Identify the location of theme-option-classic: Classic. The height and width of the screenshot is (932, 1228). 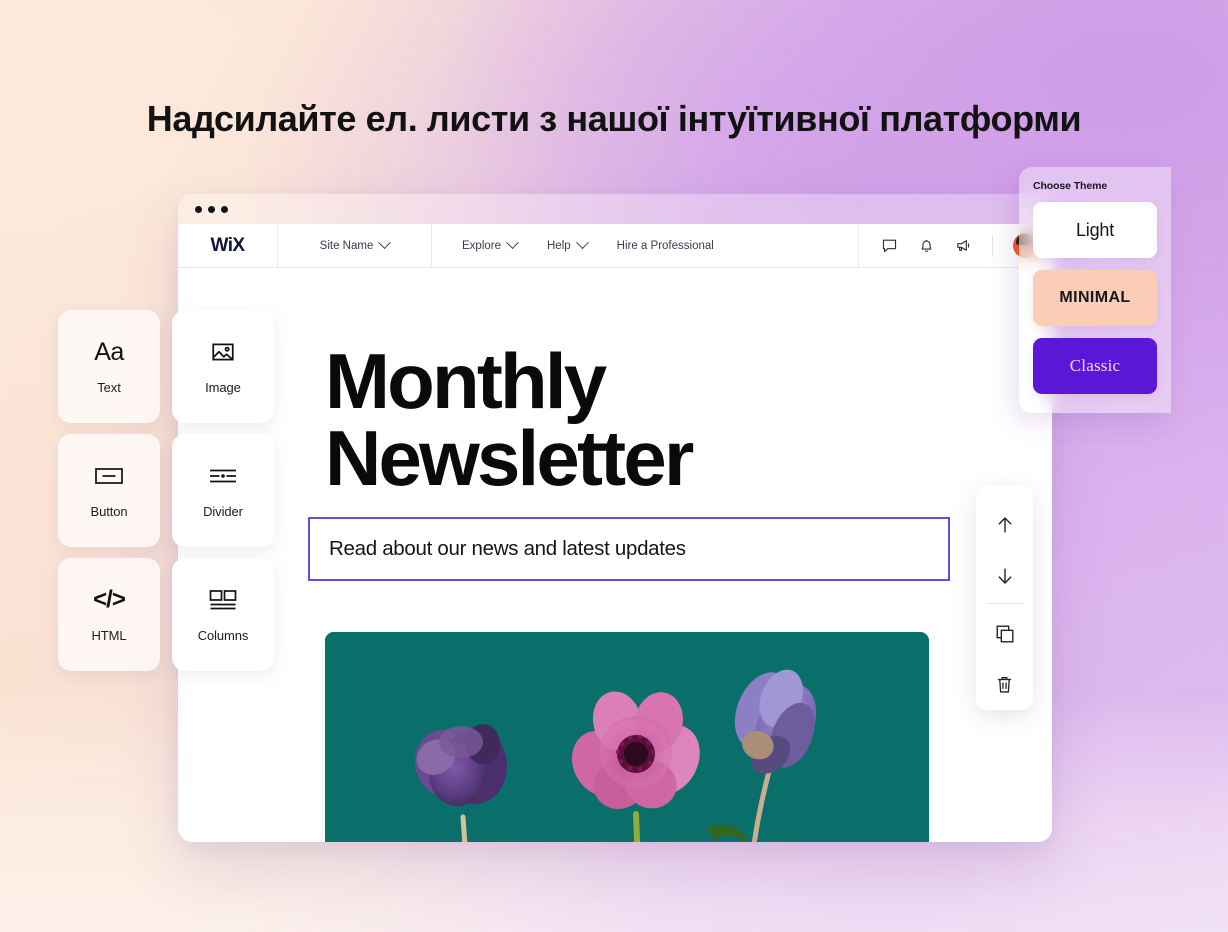
(1095, 366).